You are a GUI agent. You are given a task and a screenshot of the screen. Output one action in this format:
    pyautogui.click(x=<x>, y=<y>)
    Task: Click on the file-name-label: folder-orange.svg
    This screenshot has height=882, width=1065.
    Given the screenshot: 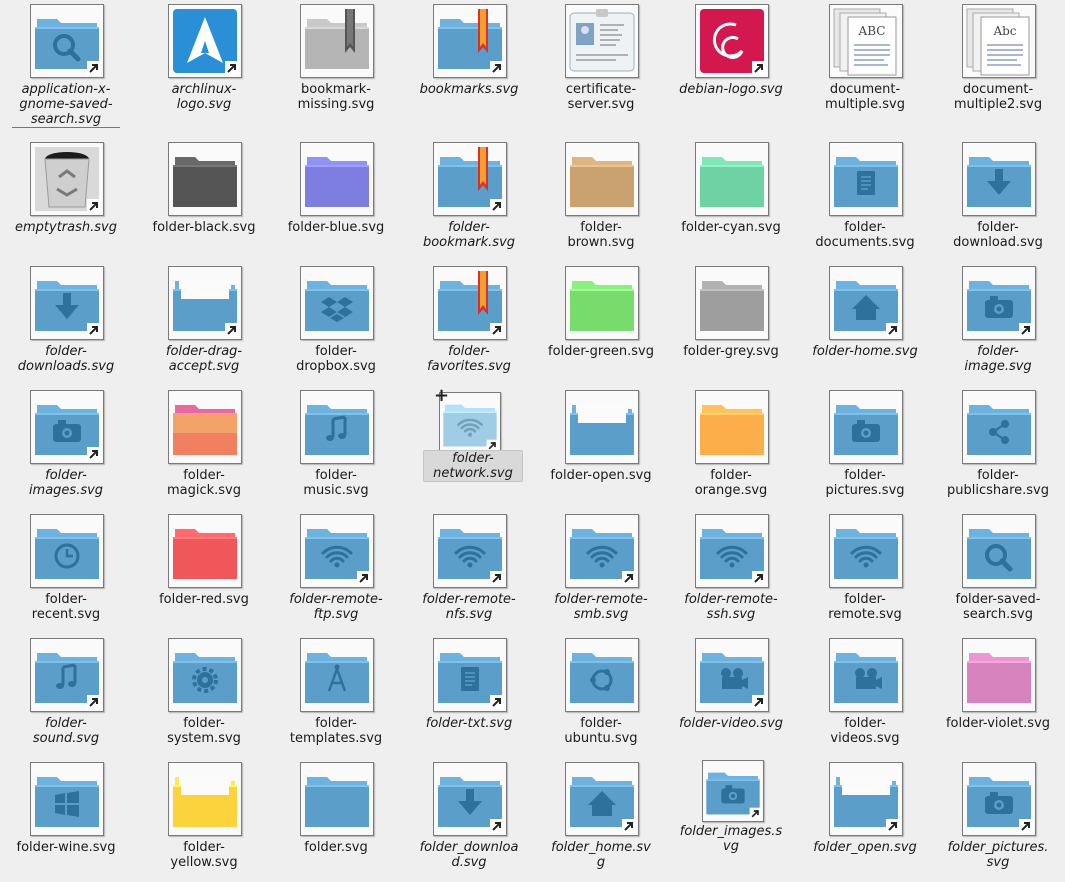 What is the action you would take?
    pyautogui.click(x=731, y=483)
    